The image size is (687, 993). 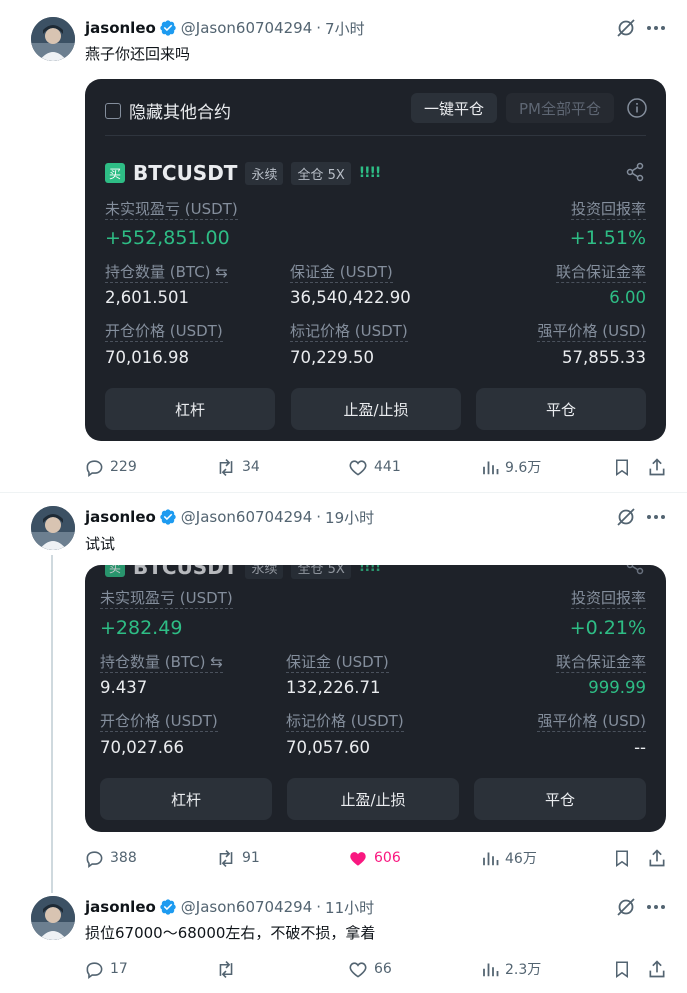 What do you see at coordinates (387, 467) in the screenshot?
I see `like-count: 441` at bounding box center [387, 467].